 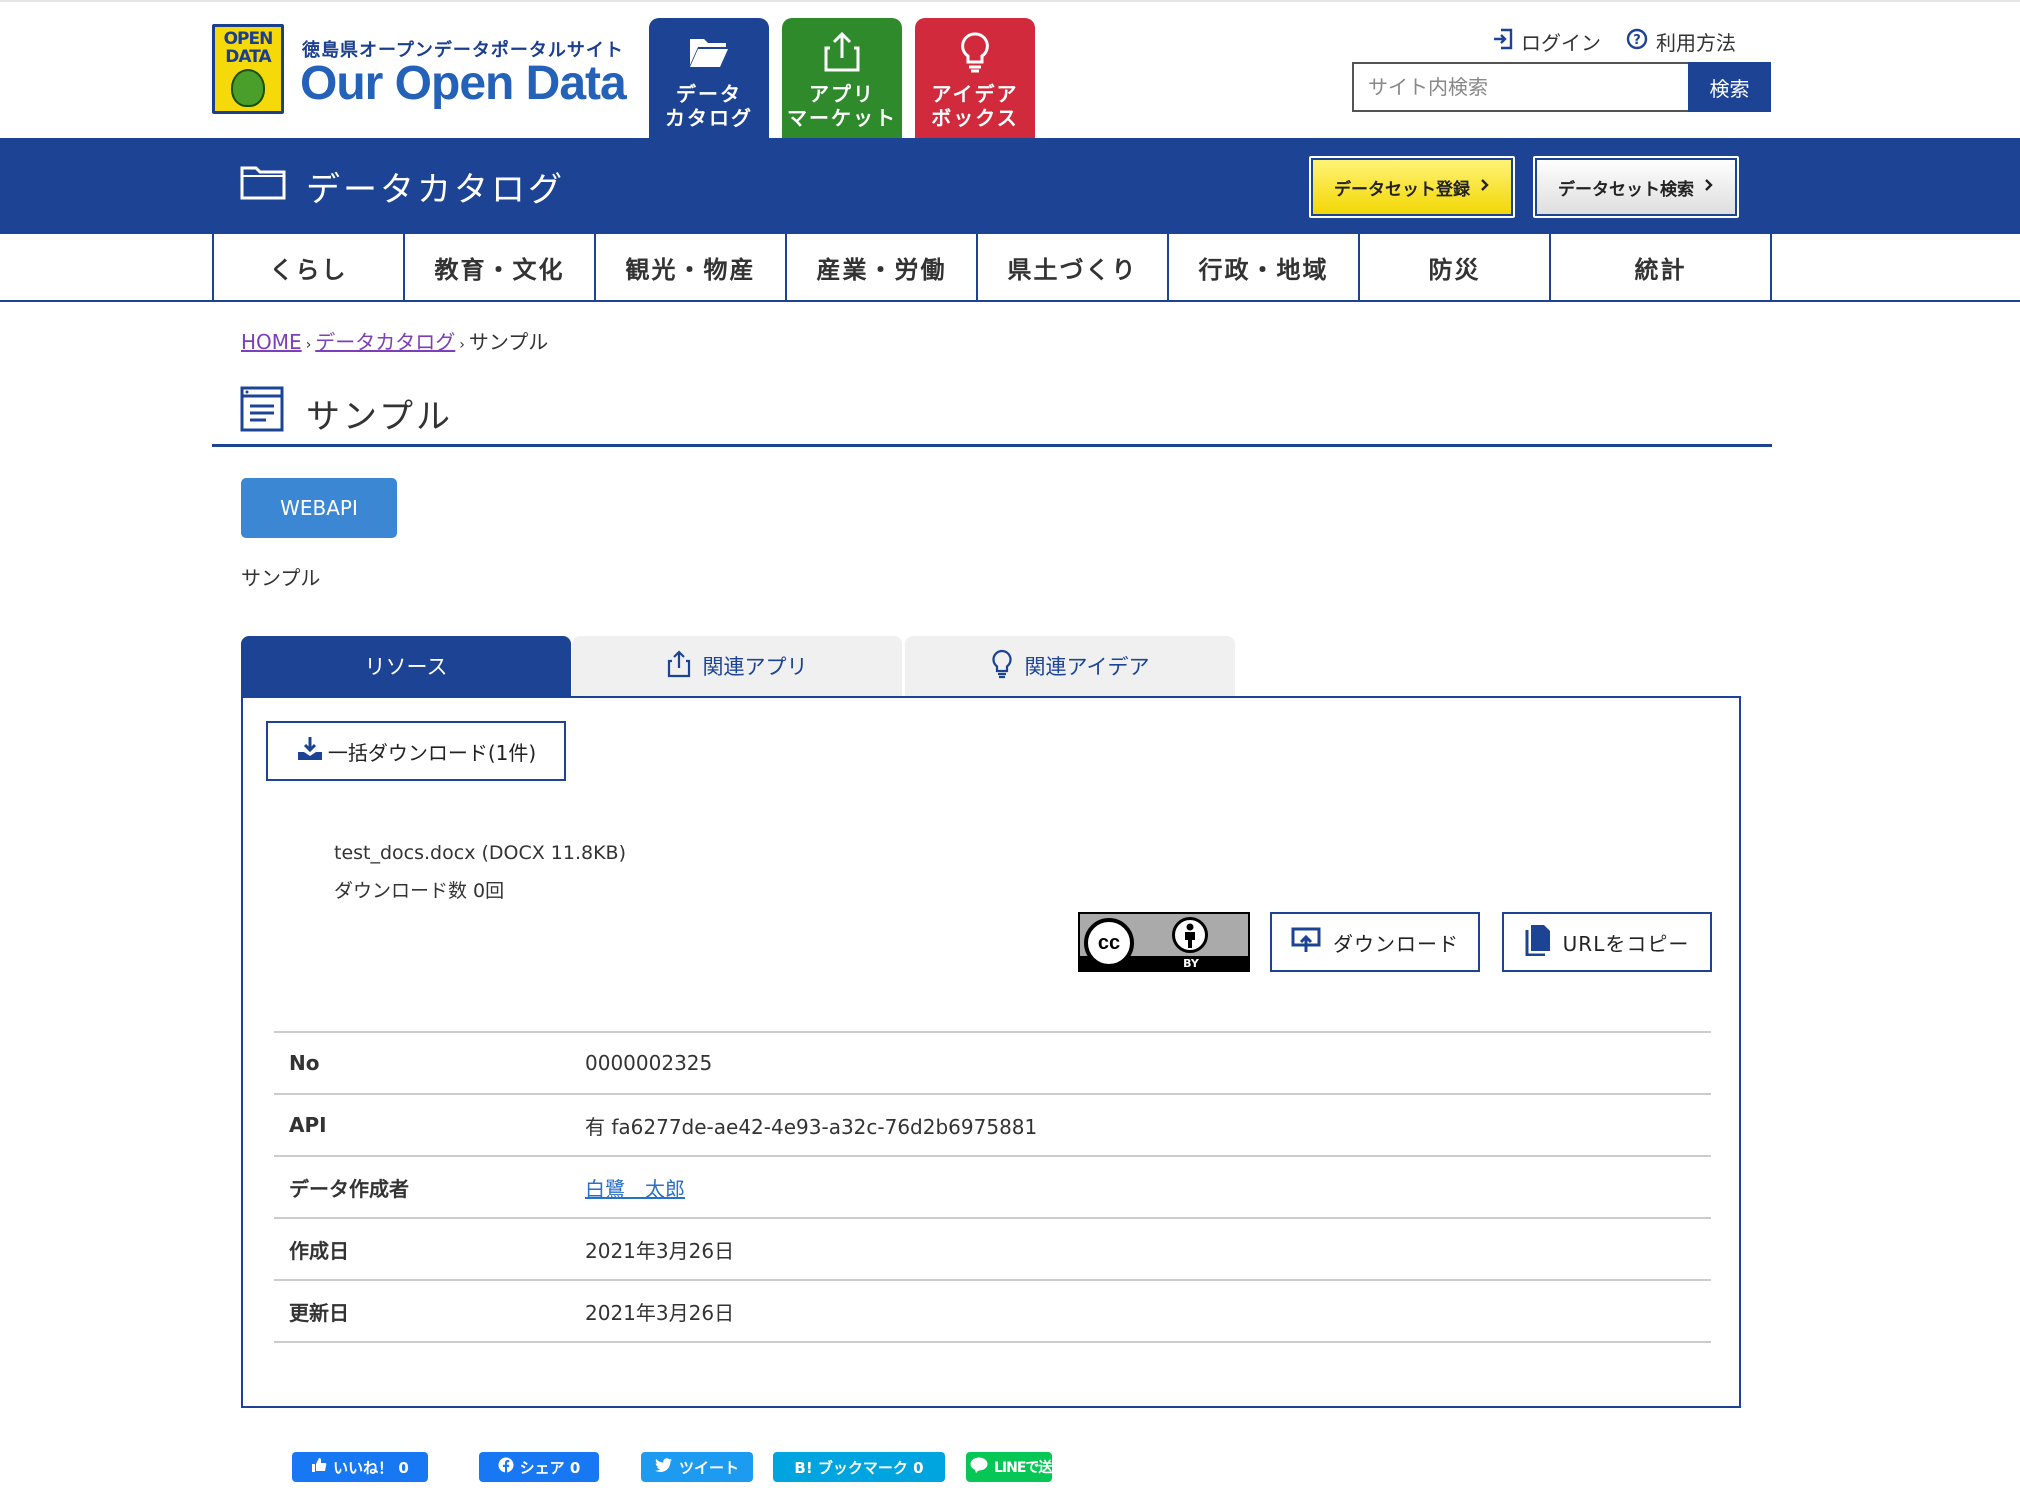 What do you see at coordinates (319, 1312) in the screenshot?
I see `meta-key: 更新日` at bounding box center [319, 1312].